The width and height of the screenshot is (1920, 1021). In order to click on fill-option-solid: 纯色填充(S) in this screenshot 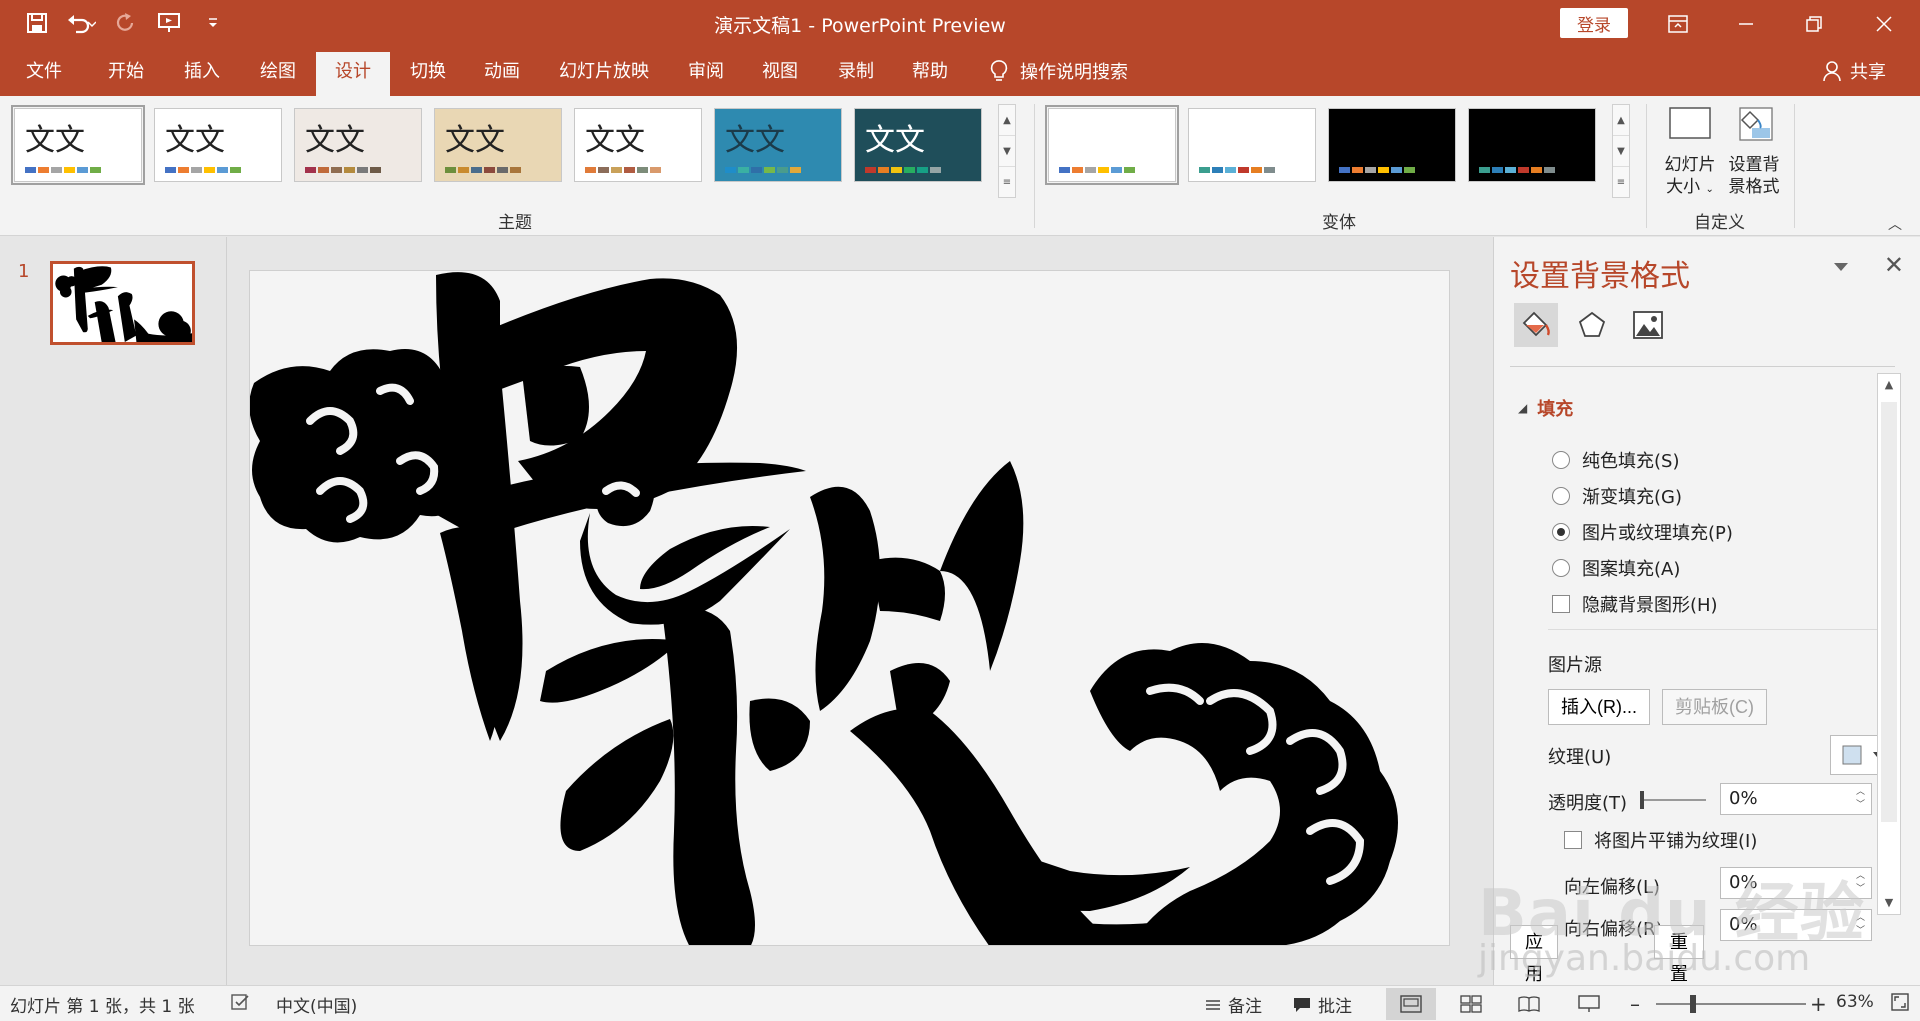, I will do `click(1615, 460)`.